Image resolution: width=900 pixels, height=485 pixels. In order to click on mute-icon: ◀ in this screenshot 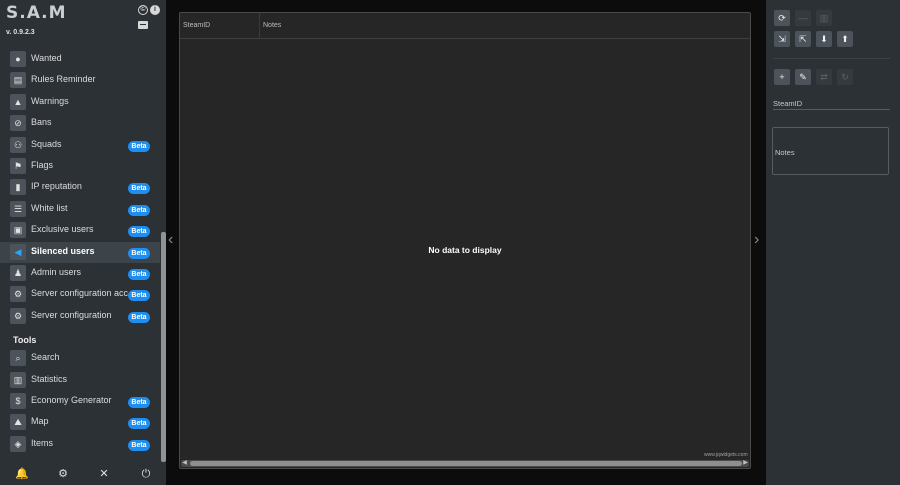, I will do `click(18, 251)`.